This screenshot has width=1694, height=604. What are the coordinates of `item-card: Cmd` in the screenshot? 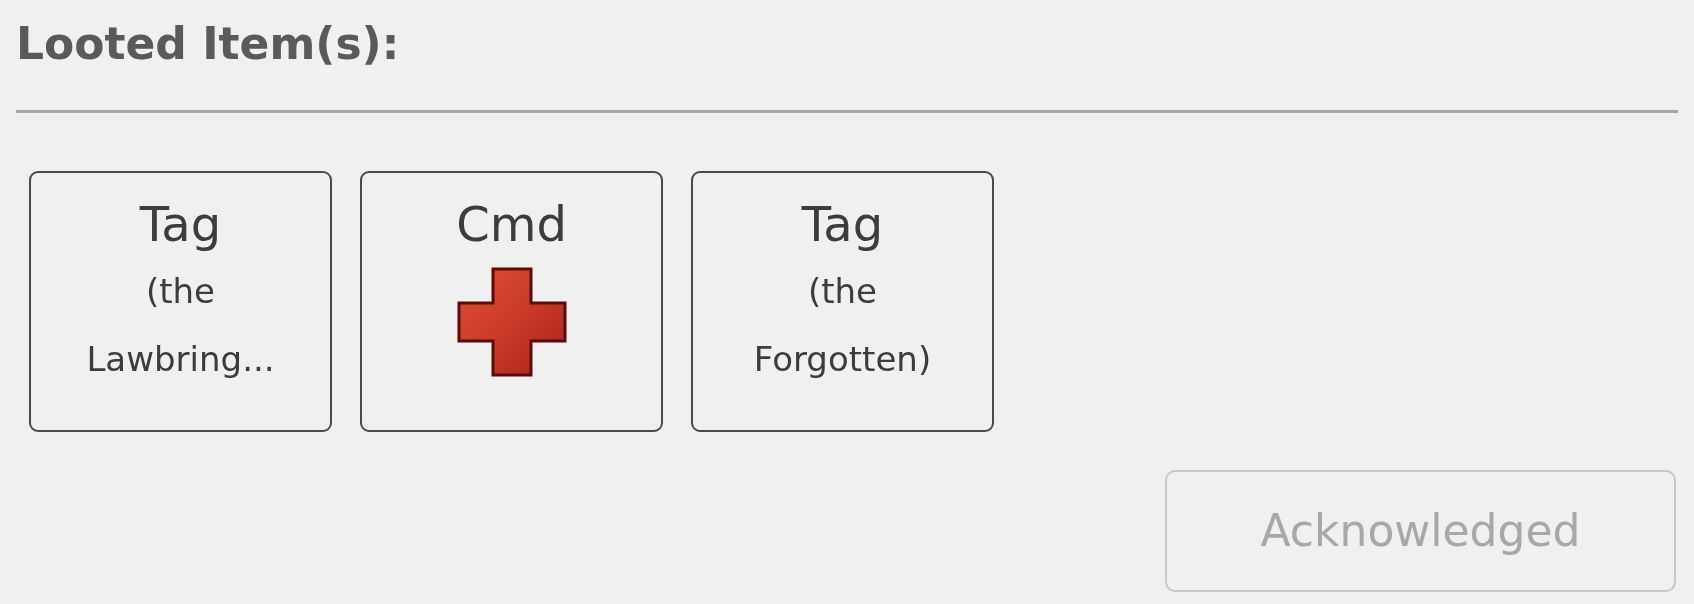 It's located at (511, 301).